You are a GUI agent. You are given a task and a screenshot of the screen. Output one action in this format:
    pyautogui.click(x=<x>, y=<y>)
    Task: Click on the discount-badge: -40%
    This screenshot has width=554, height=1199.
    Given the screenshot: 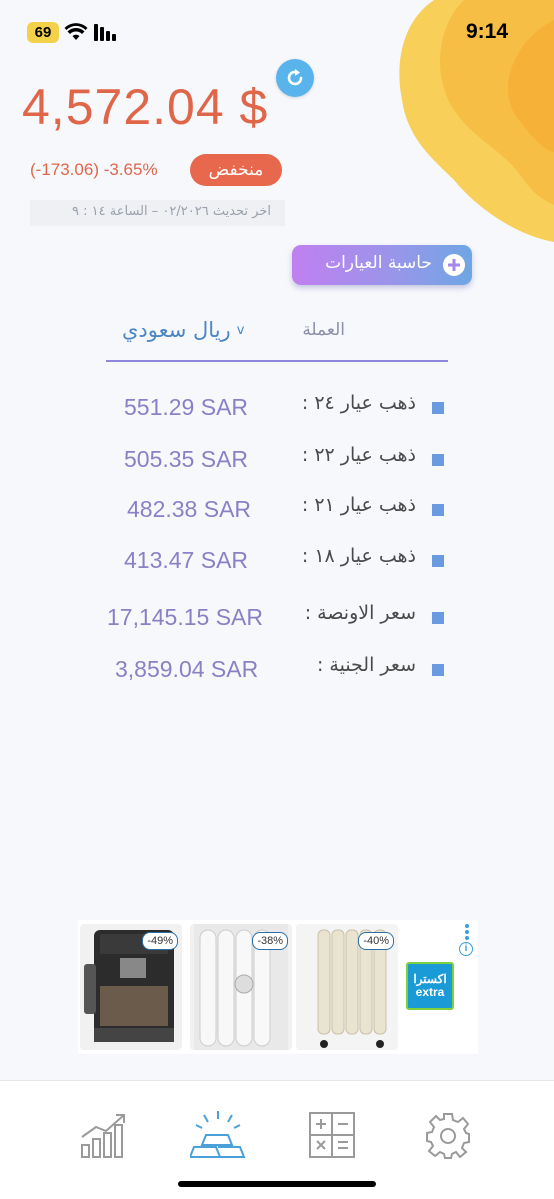 What is the action you would take?
    pyautogui.click(x=376, y=941)
    